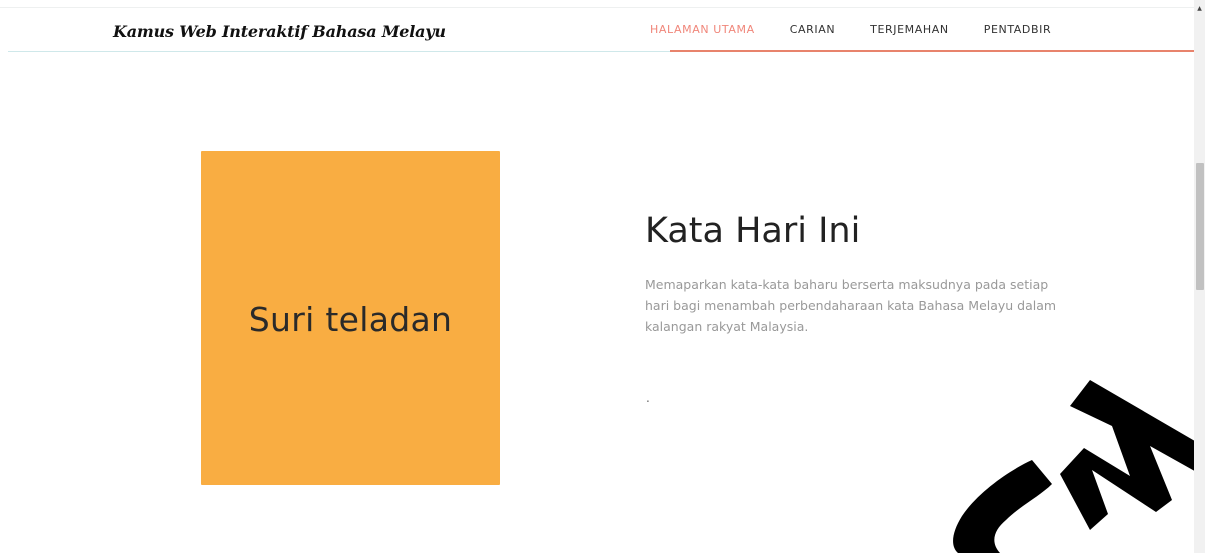  I want to click on scroll-up-arrow-icon: ▲, so click(1199, 8).